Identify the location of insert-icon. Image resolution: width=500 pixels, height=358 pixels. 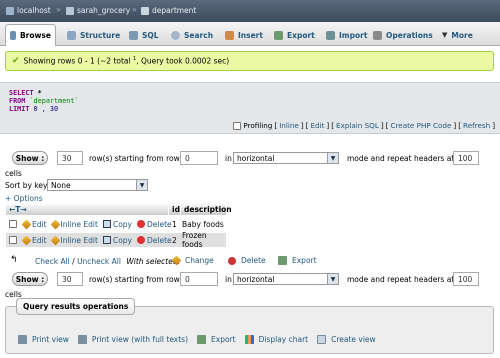
(229, 35).